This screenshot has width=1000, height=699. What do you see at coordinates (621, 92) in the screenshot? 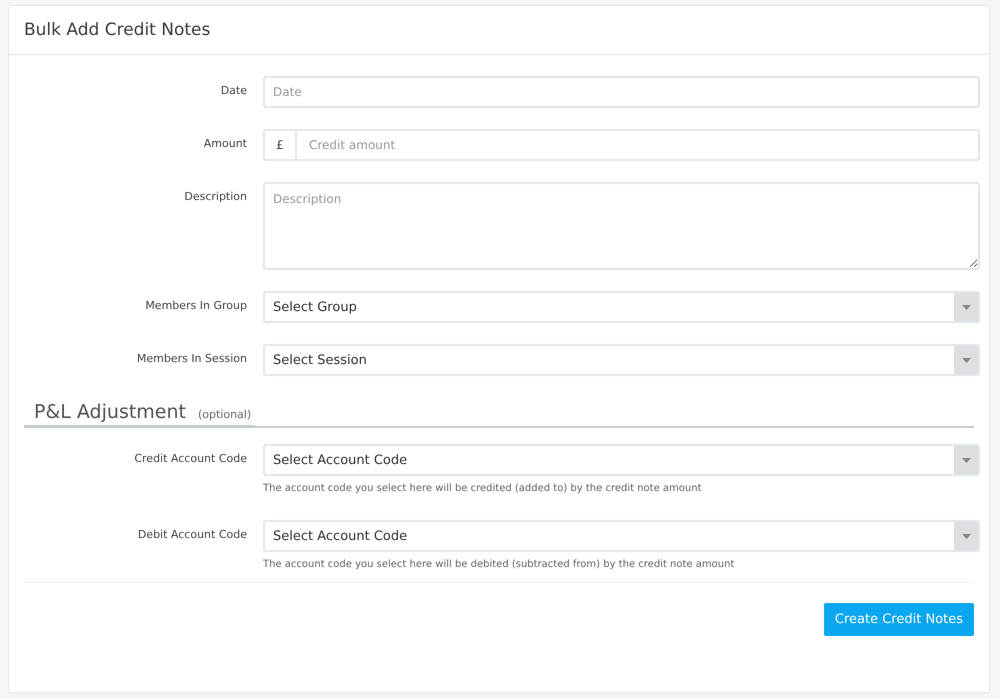
I see `date-field: Date` at bounding box center [621, 92].